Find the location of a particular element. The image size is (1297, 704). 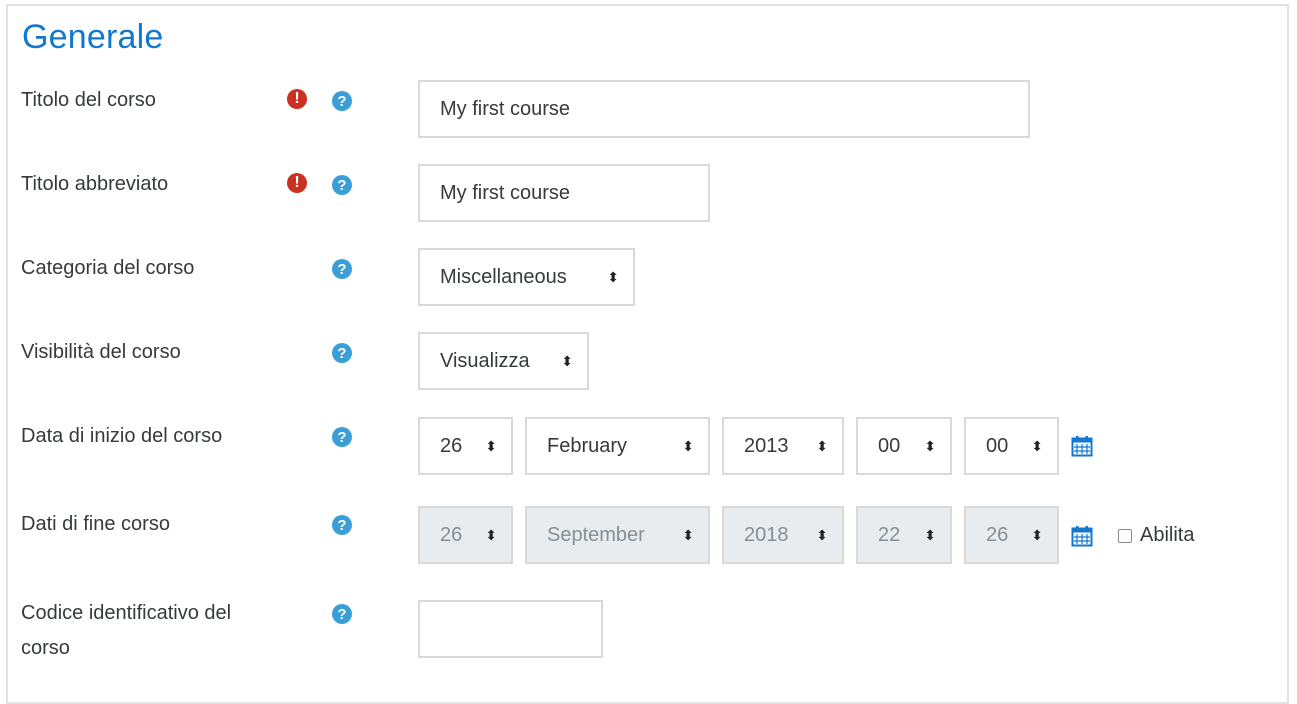

idnumber-label-line2: corso is located at coordinates (45, 648).